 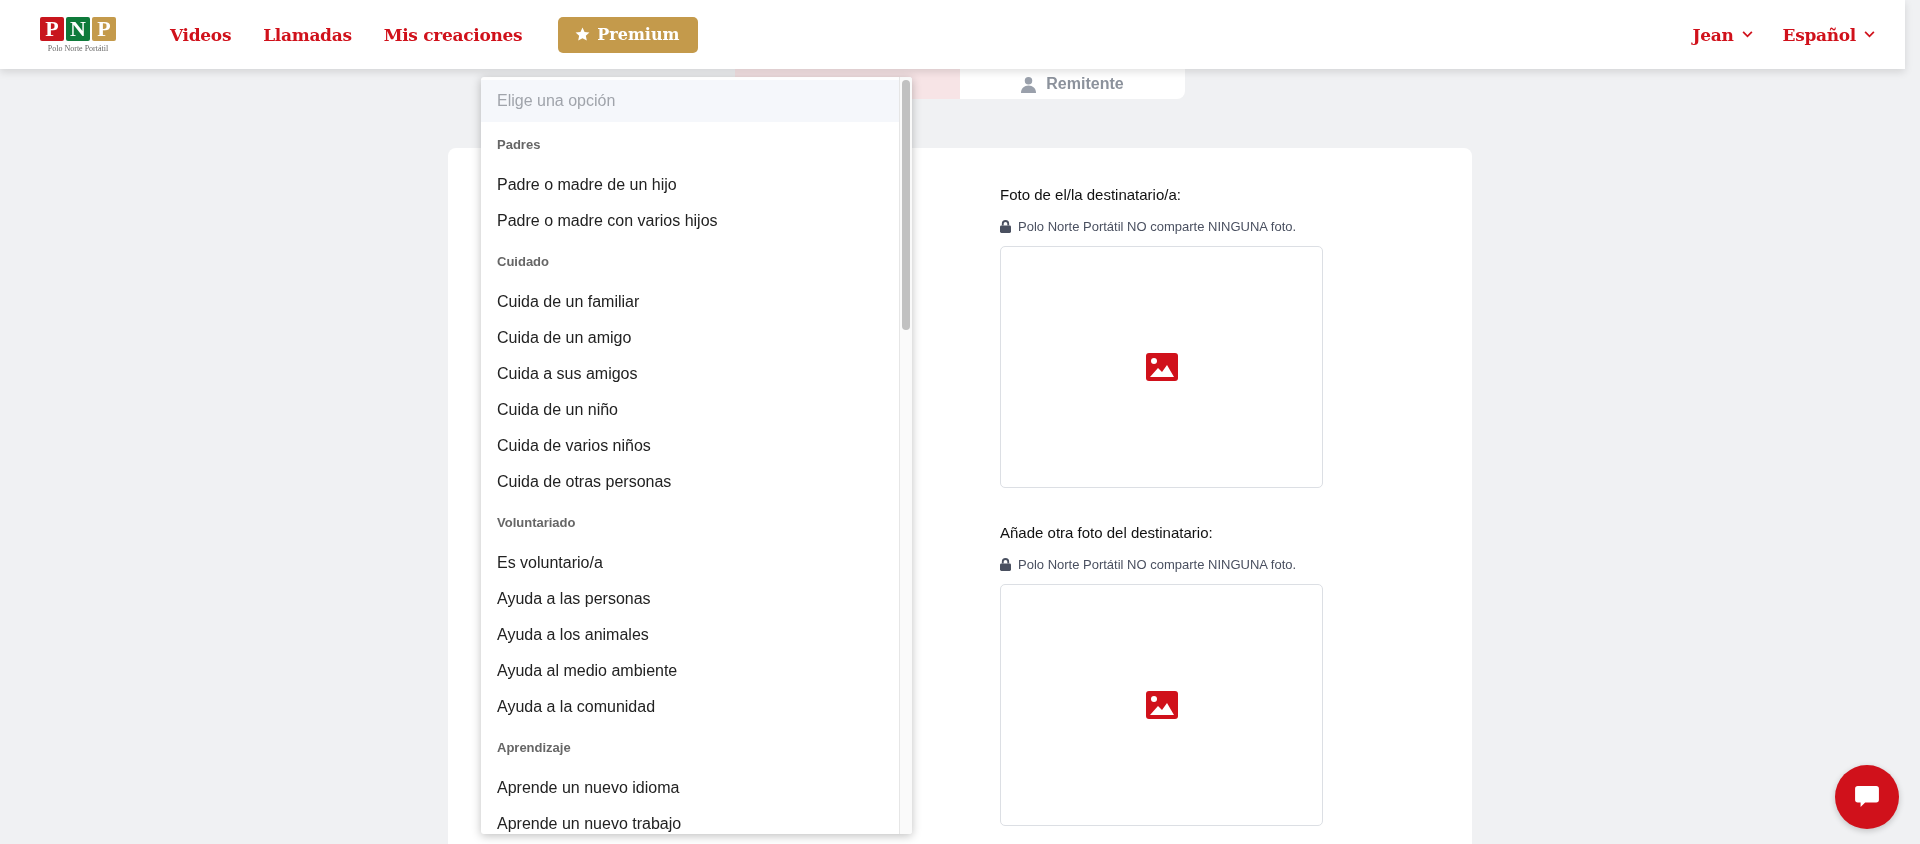 I want to click on logo-caption: Polo Norte Portátil, so click(x=78, y=48).